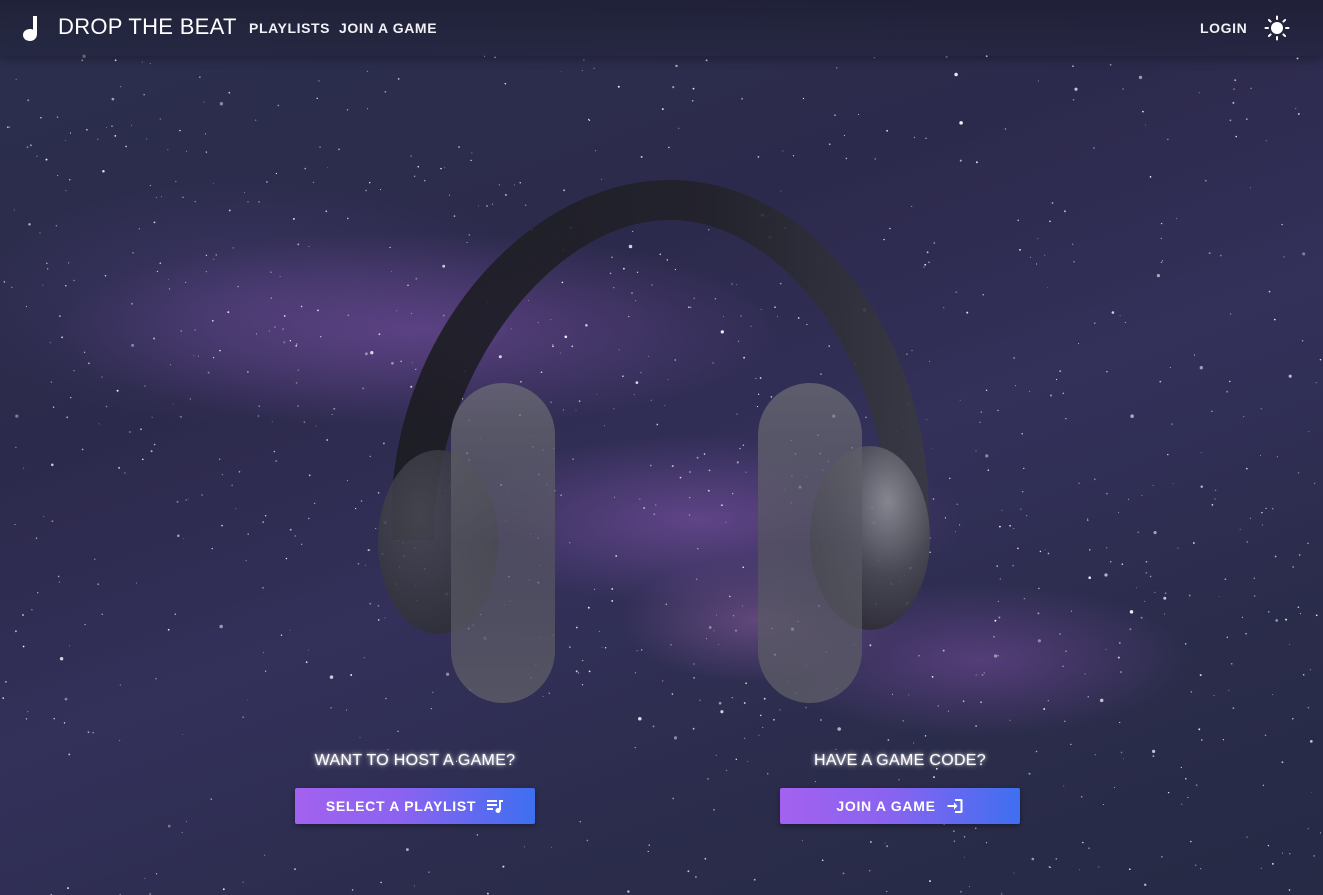 The image size is (1323, 895). I want to click on join-game-button: JOIN A GAME, so click(900, 806).